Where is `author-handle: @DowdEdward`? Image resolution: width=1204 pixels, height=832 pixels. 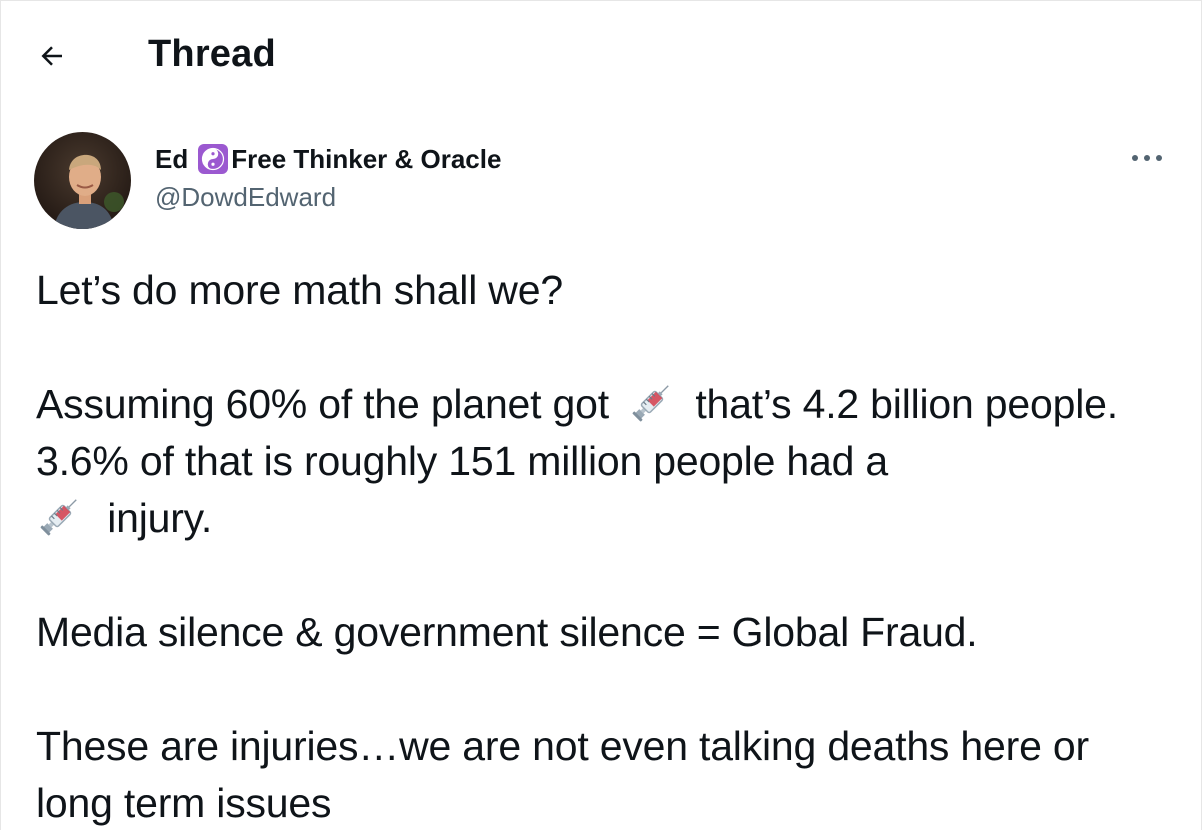 author-handle: @DowdEdward is located at coordinates (245, 197).